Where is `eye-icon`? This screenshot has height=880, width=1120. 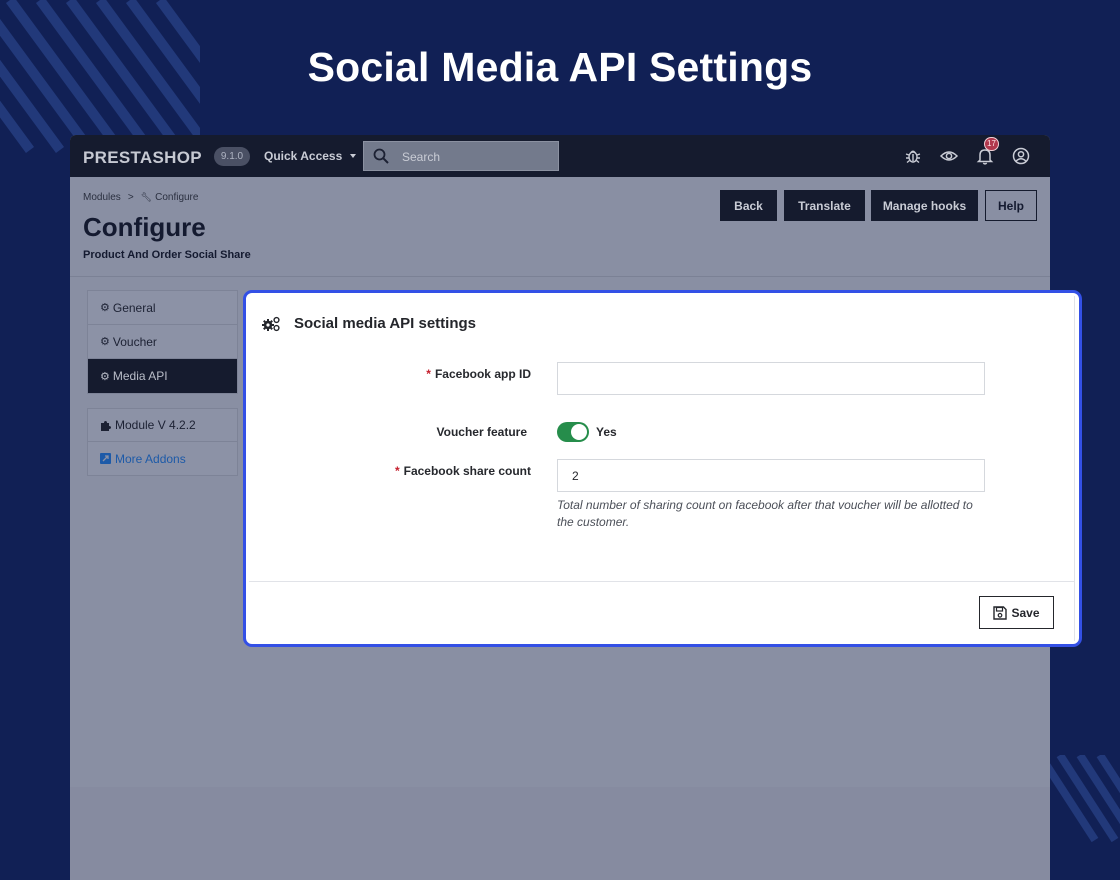 eye-icon is located at coordinates (949, 156).